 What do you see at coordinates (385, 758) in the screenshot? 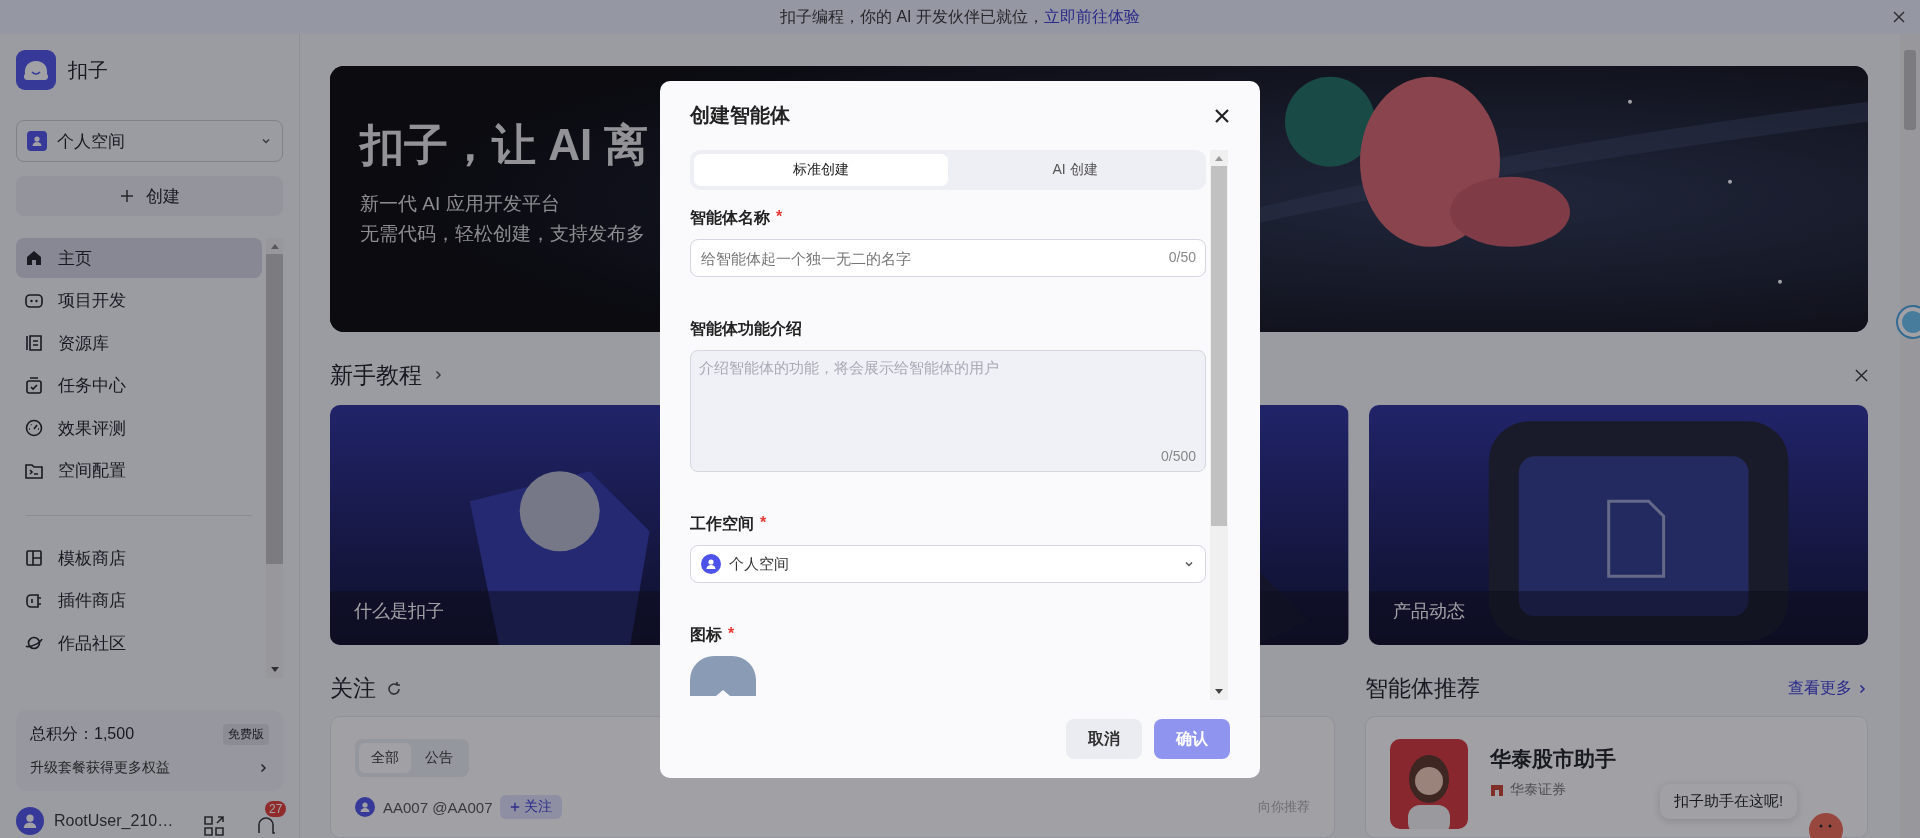
I see `filter-tab: 全部` at bounding box center [385, 758].